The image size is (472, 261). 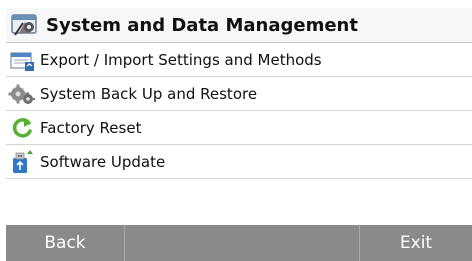 What do you see at coordinates (239, 128) in the screenshot?
I see `menu-item-factory-reset: Factory Reset` at bounding box center [239, 128].